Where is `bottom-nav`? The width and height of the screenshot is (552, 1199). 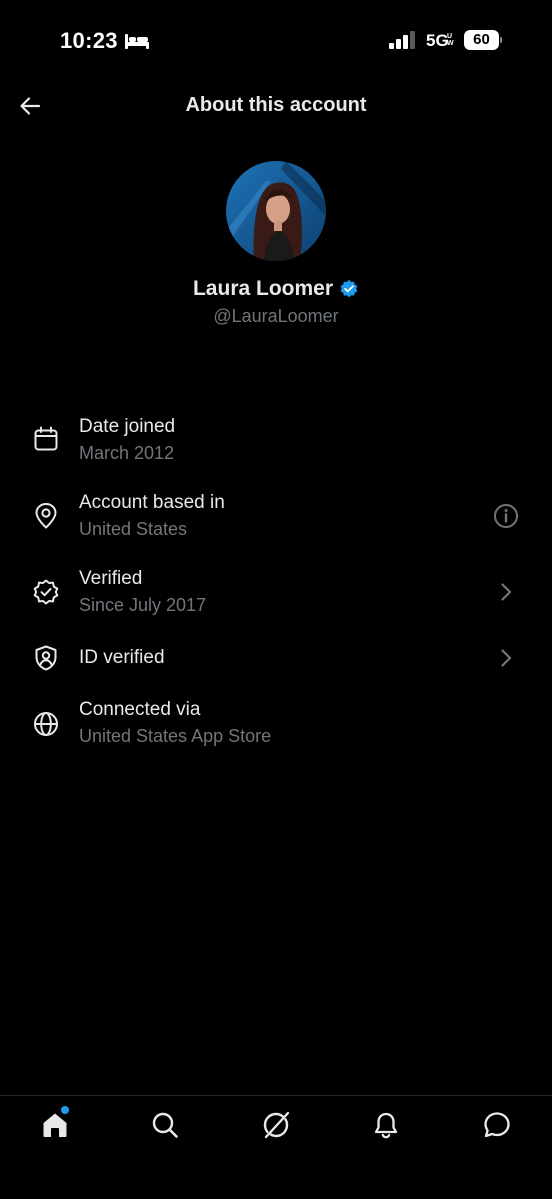
bottom-nav is located at coordinates (276, 1147).